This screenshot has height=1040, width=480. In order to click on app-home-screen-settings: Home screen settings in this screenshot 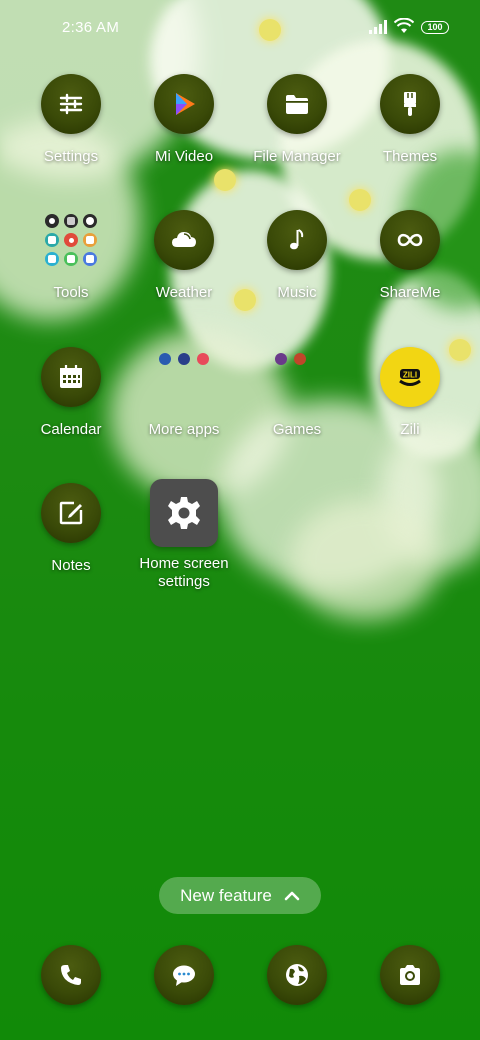, I will do `click(184, 535)`.